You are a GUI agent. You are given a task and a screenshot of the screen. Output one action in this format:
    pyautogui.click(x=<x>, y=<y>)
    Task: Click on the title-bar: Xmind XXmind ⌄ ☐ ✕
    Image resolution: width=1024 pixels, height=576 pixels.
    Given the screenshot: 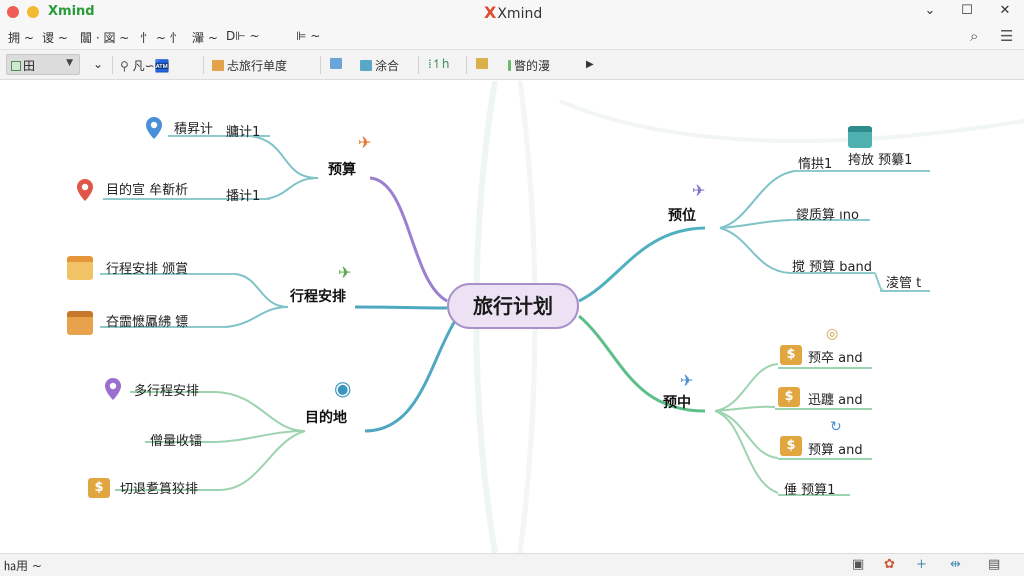 What is the action you would take?
    pyautogui.click(x=512, y=12)
    